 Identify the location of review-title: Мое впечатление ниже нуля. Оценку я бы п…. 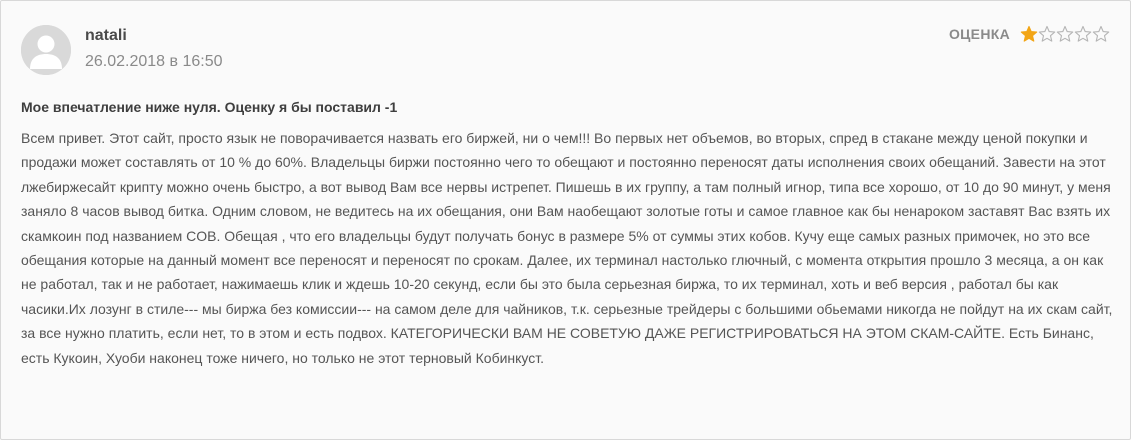
(209, 107).